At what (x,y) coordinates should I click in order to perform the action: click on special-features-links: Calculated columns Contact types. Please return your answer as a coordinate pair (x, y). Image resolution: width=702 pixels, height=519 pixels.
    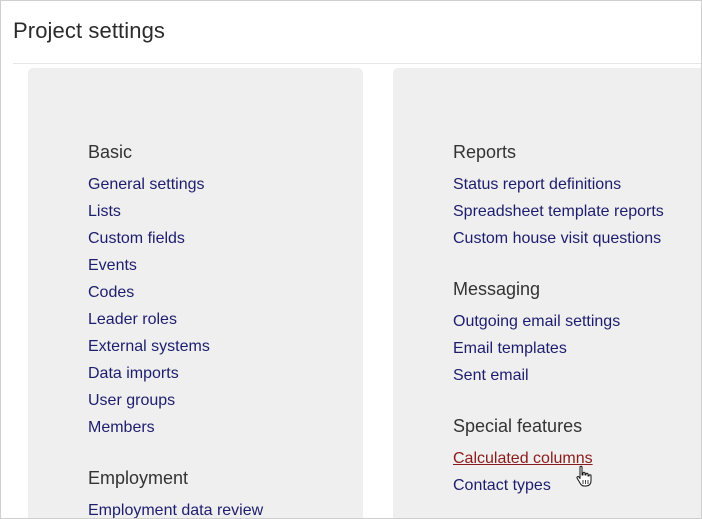
    Looking at the image, I should click on (523, 472).